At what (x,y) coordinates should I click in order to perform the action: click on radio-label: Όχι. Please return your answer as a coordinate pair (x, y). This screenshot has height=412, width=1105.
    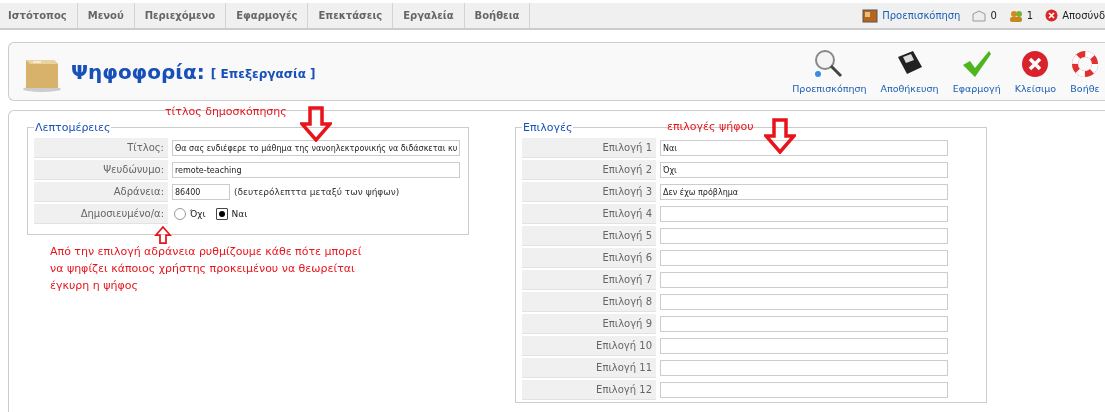
    Looking at the image, I should click on (198, 214).